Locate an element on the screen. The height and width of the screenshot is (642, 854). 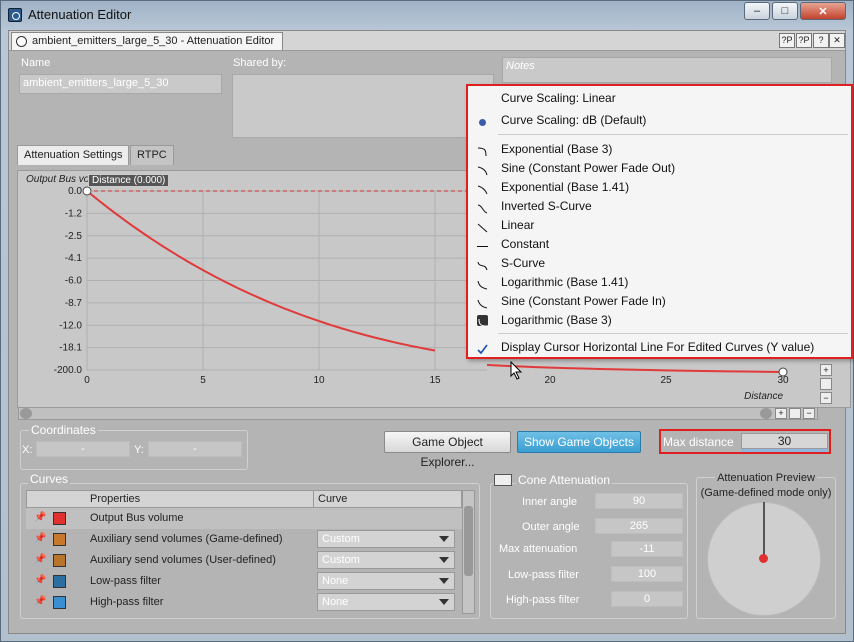
menu-item-exponential-base-3: Exponential (Base 3) is located at coordinates (659, 149).